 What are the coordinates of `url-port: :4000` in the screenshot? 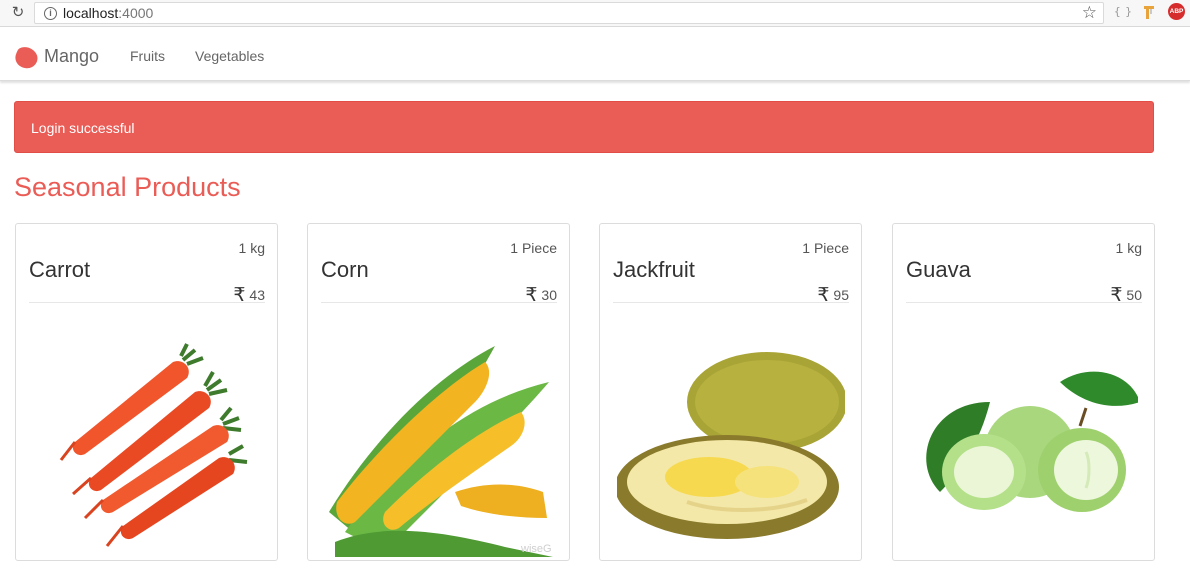 It's located at (136, 13).